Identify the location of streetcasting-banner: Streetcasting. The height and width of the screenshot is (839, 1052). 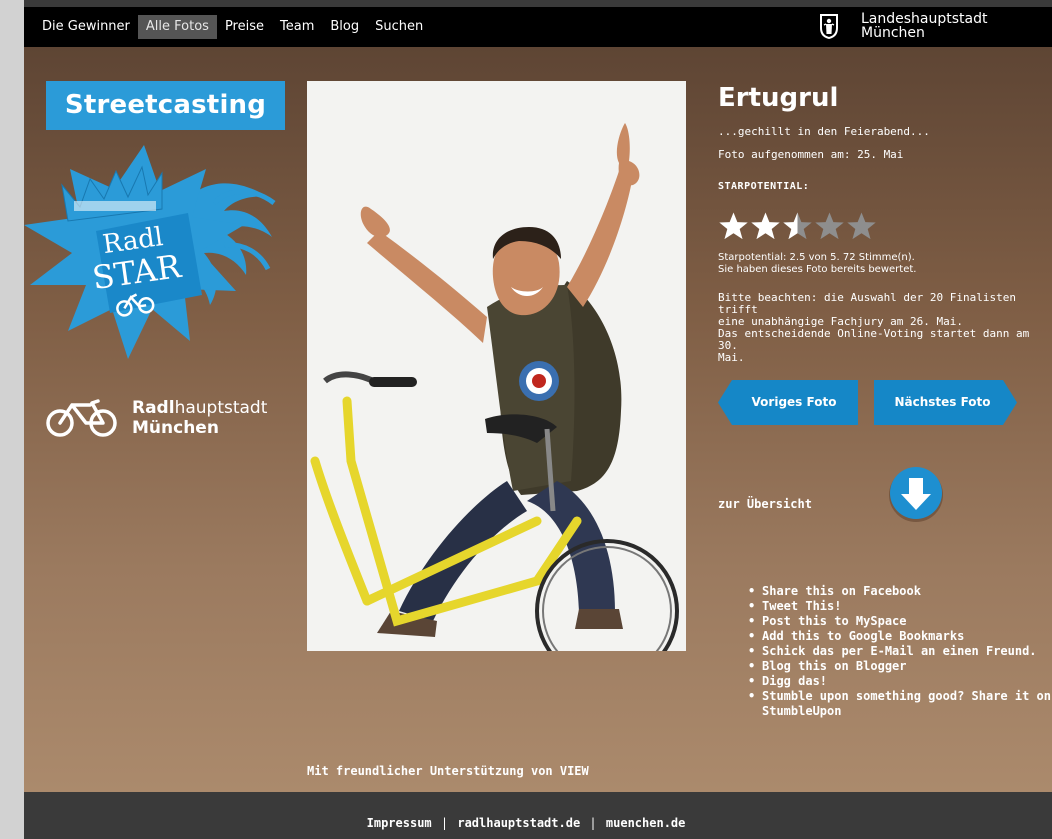
(165, 105).